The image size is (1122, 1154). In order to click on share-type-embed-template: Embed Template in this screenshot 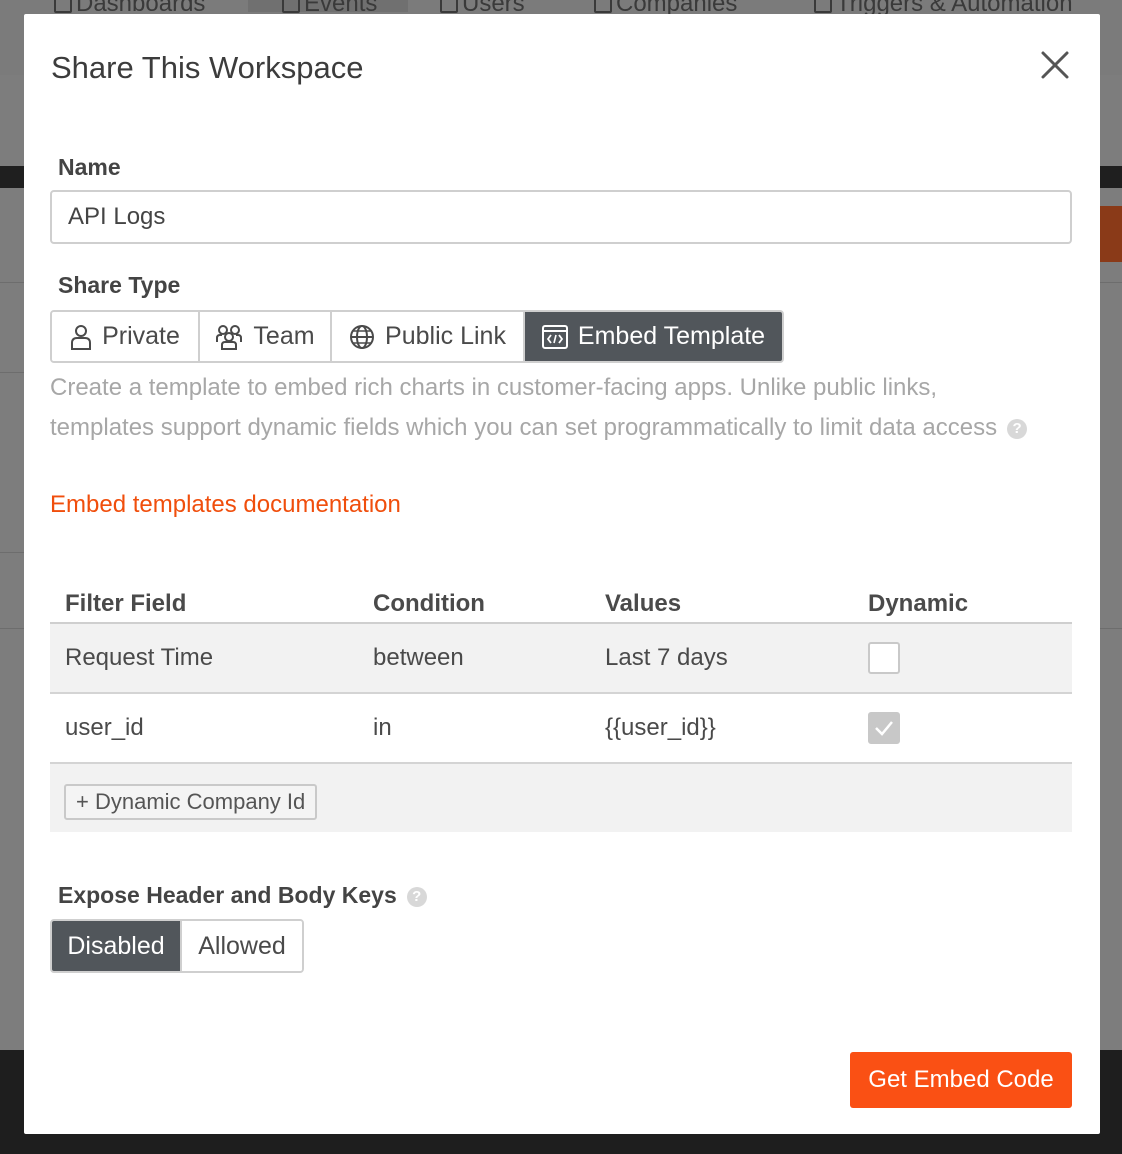, I will do `click(653, 336)`.